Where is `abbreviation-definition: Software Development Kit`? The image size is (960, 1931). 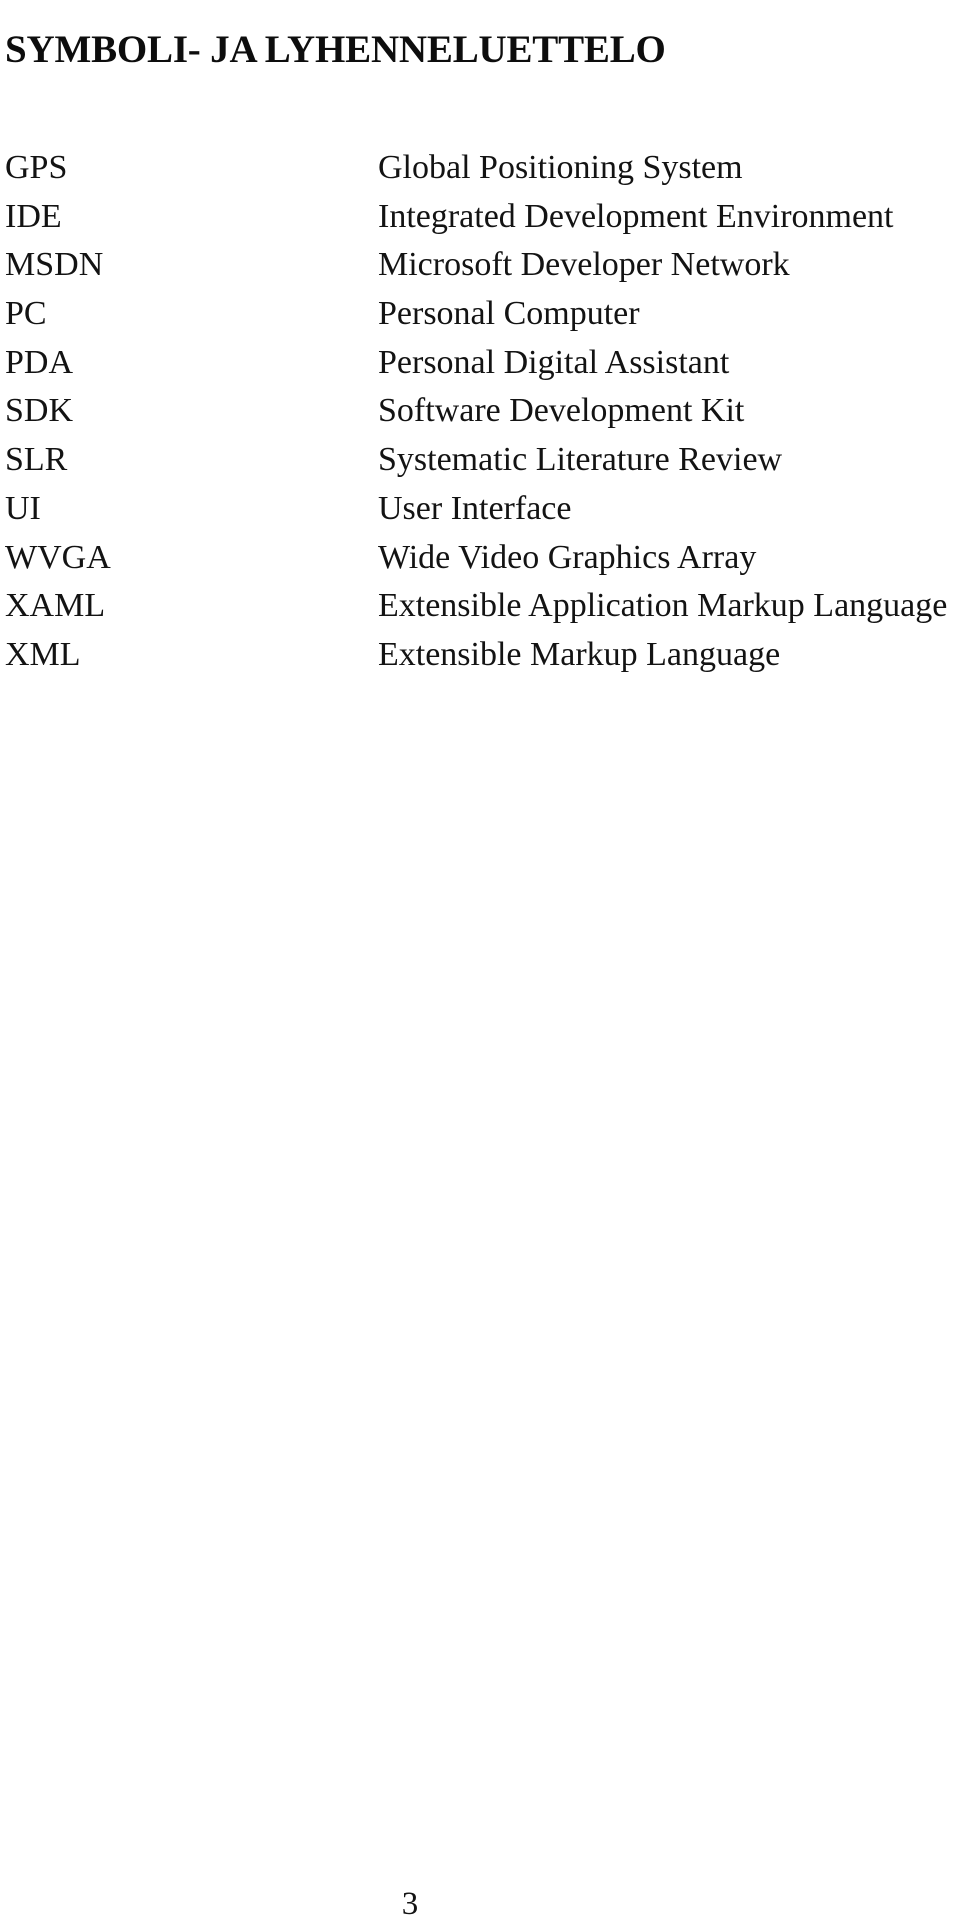
abbreviation-definition: Software Development Kit is located at coordinates (561, 411).